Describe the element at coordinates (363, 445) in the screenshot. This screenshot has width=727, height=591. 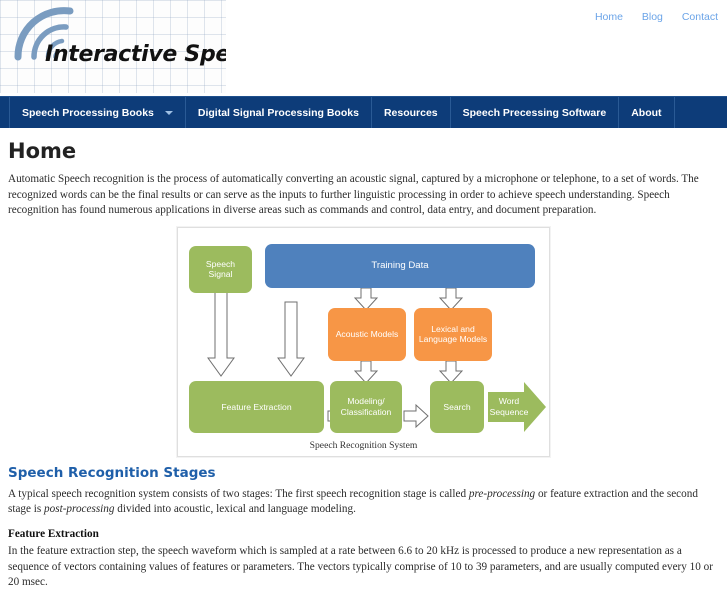
I see `diagram-caption: Speech Recognition System` at that location.